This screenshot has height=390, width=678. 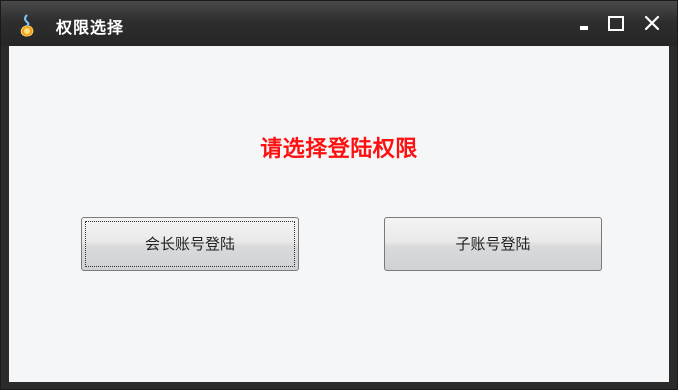 What do you see at coordinates (90, 27) in the screenshot?
I see `window-title: 权限选择` at bounding box center [90, 27].